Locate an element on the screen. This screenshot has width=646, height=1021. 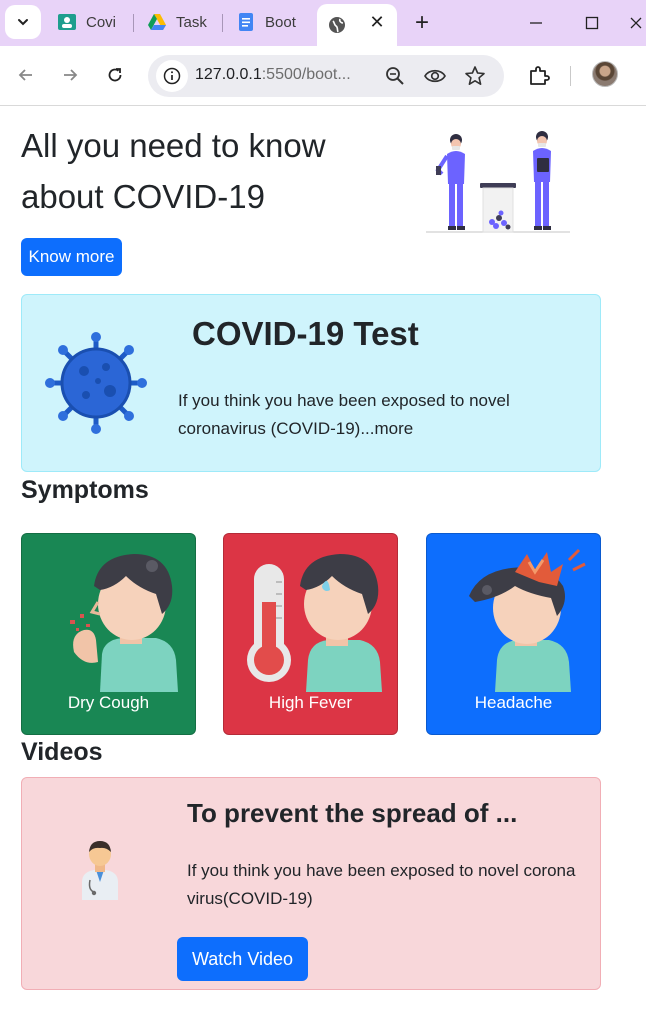
chevron-down-icon is located at coordinates (23, 22).